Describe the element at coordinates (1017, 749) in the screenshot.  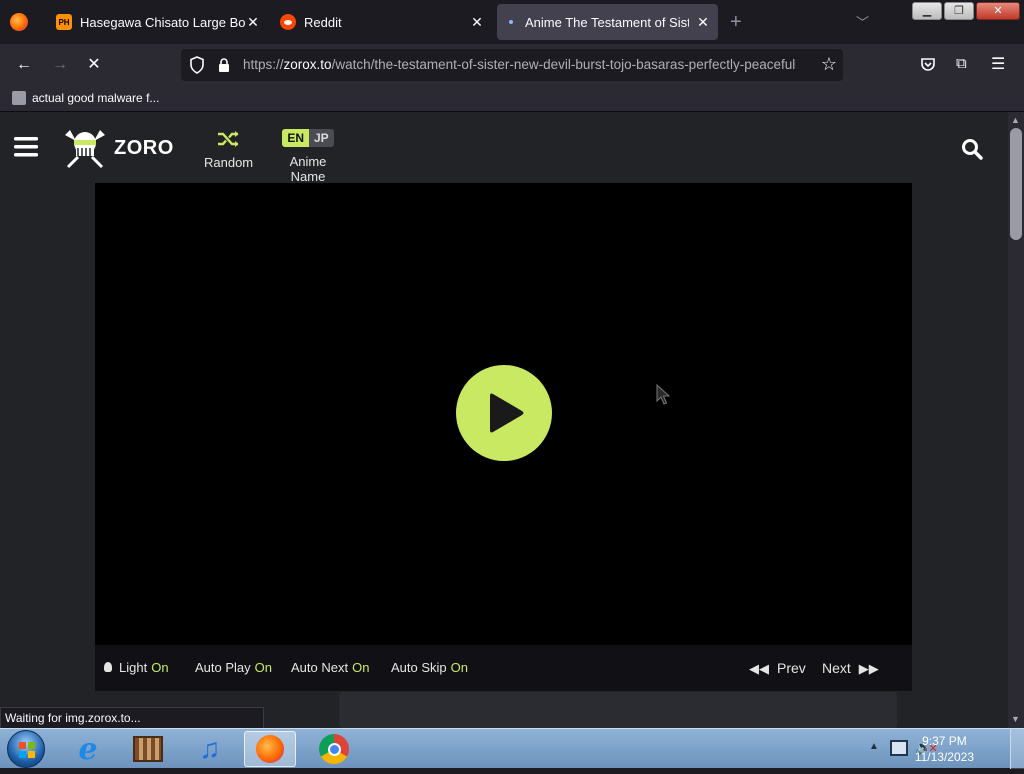
I see `show-desktop-button` at that location.